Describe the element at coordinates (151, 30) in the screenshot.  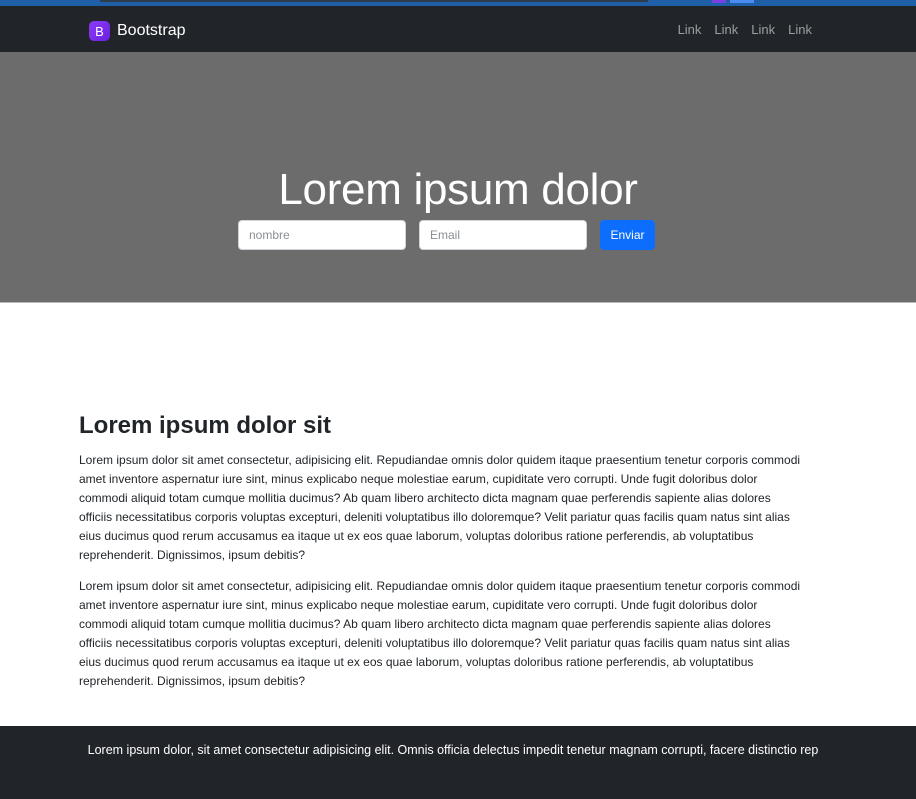
I see `brand-text: Bootstrap` at that location.